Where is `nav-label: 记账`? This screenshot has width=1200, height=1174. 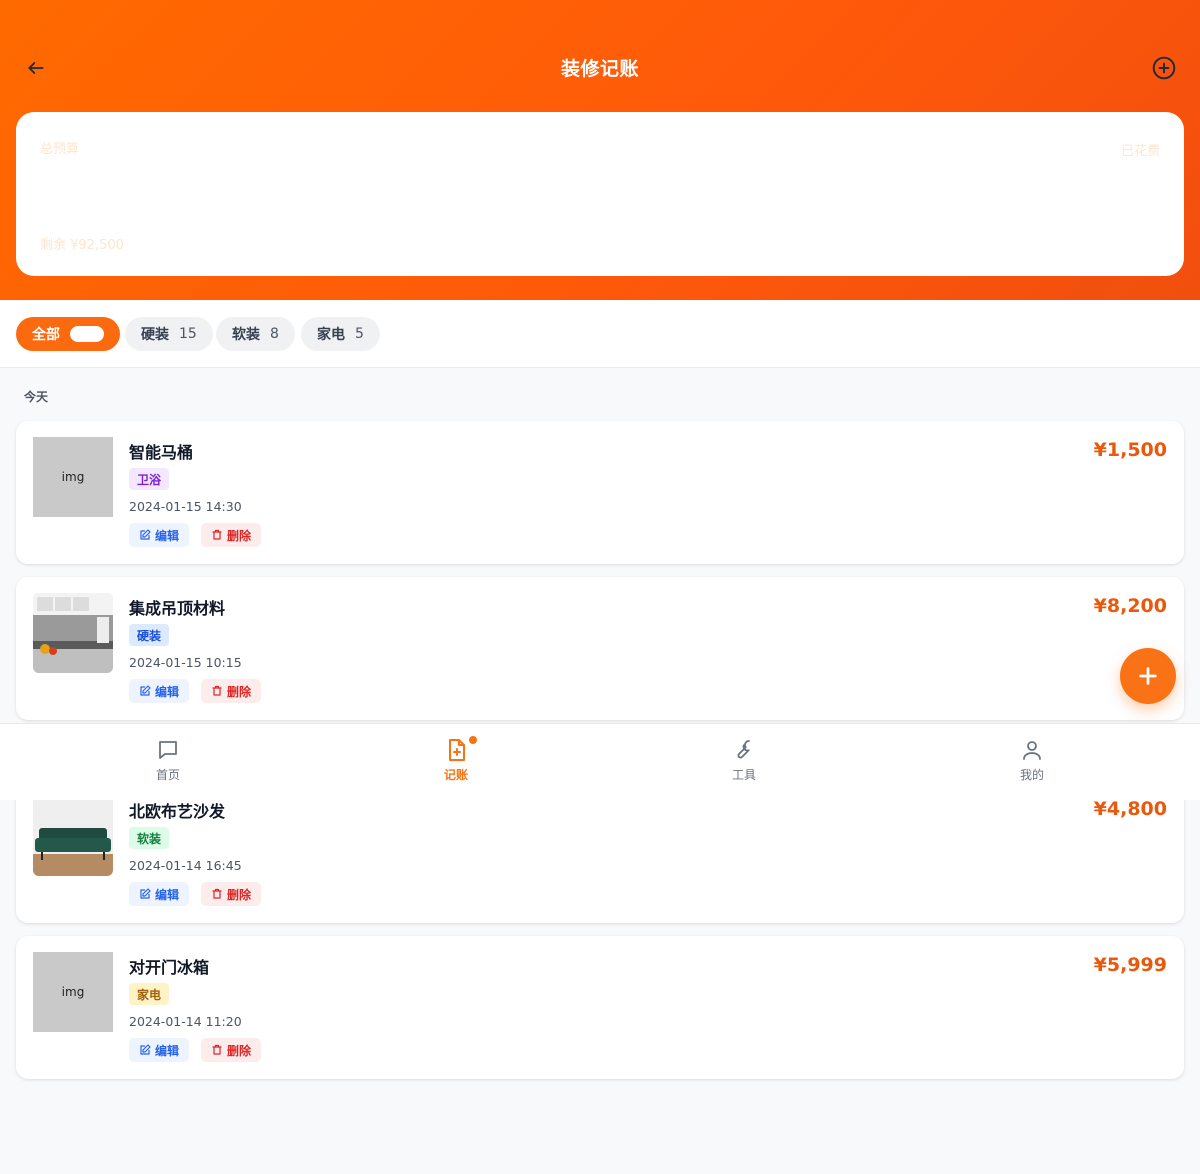
nav-label: 记账 is located at coordinates (455, 775).